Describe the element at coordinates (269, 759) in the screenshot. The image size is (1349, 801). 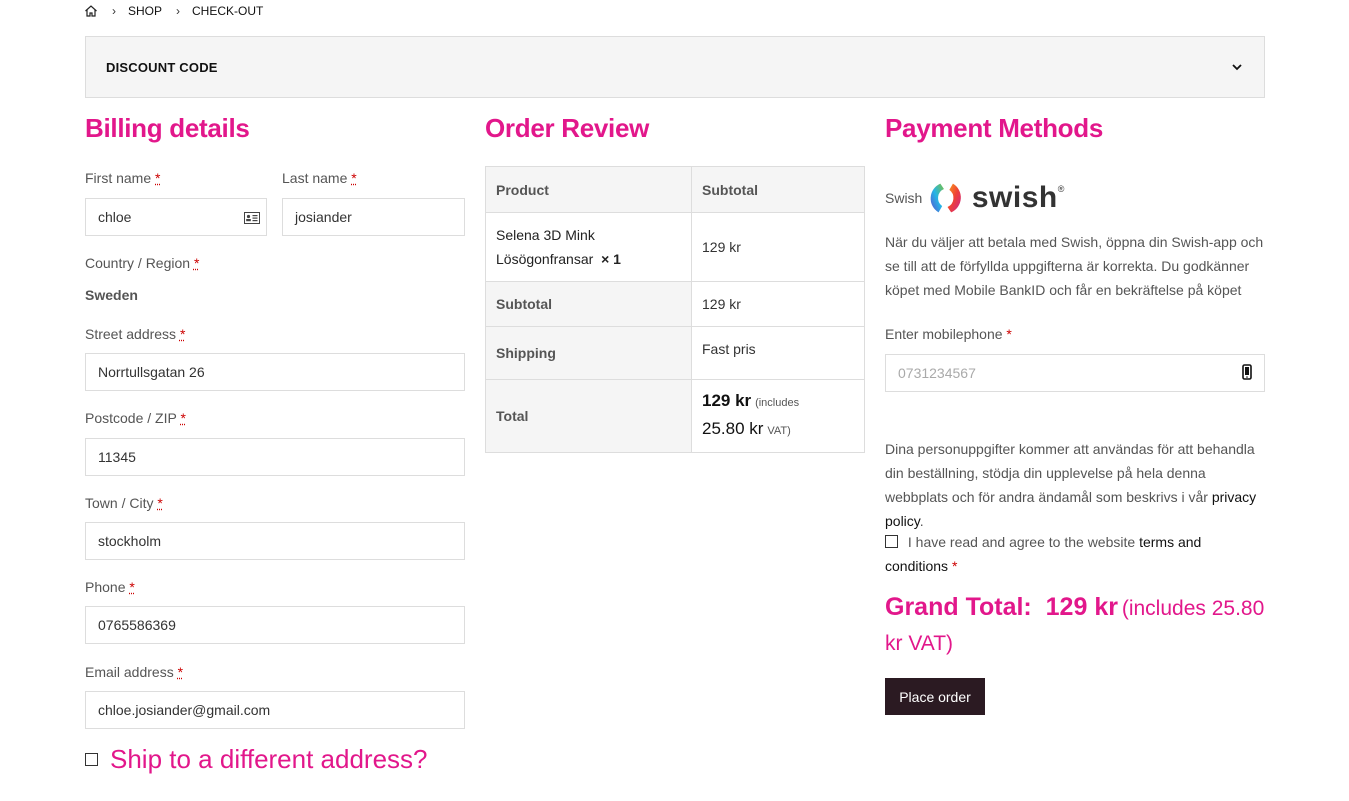
I see `ship-different-label: Ship to a different address?` at that location.